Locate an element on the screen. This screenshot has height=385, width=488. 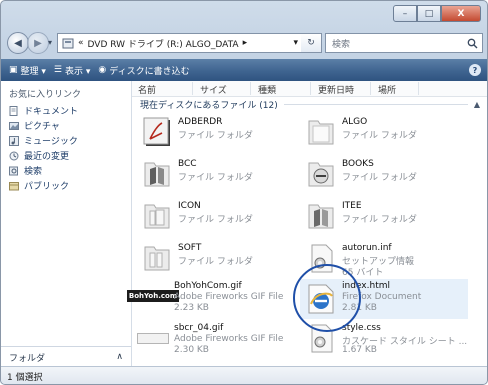
refresh-button: ↻ is located at coordinates (311, 43).